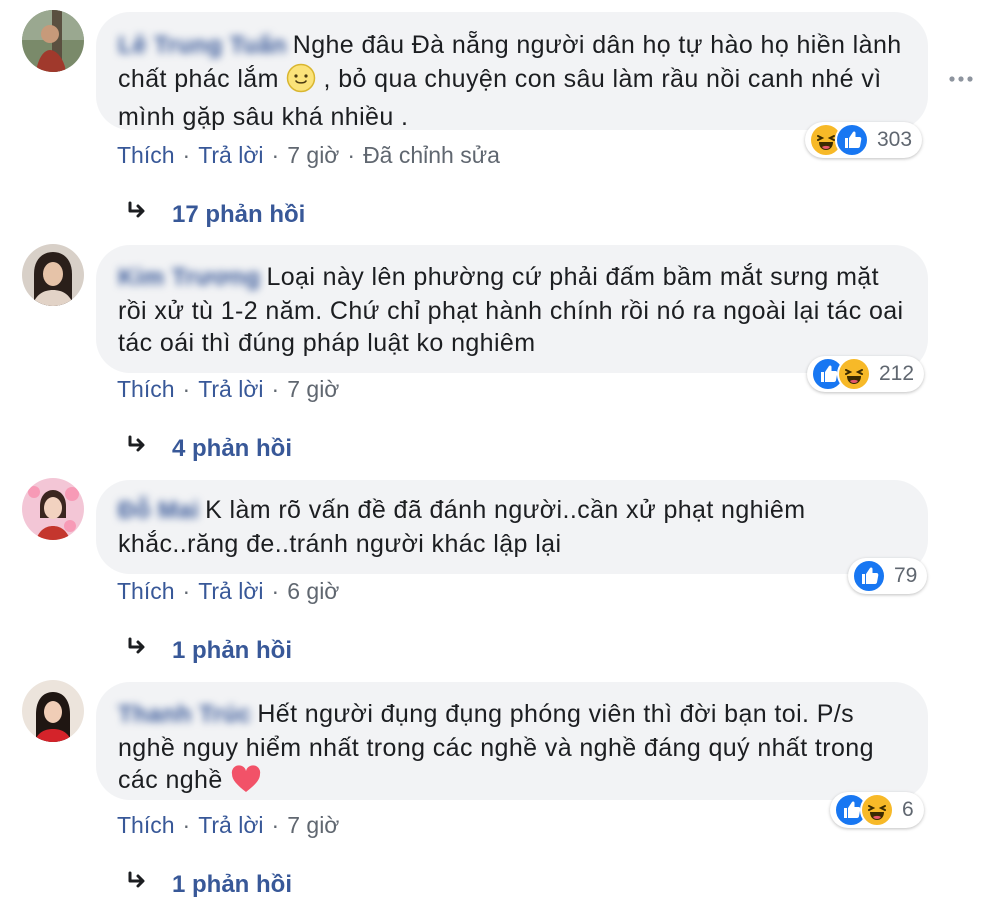 The height and width of the screenshot is (904, 1000). Describe the element at coordinates (906, 575) in the screenshot. I see `reaction-count: 79` at that location.